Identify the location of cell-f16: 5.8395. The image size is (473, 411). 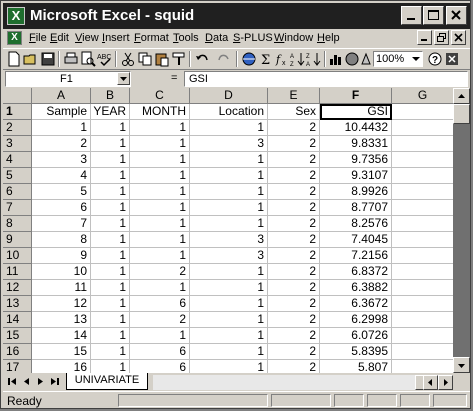
(356, 352).